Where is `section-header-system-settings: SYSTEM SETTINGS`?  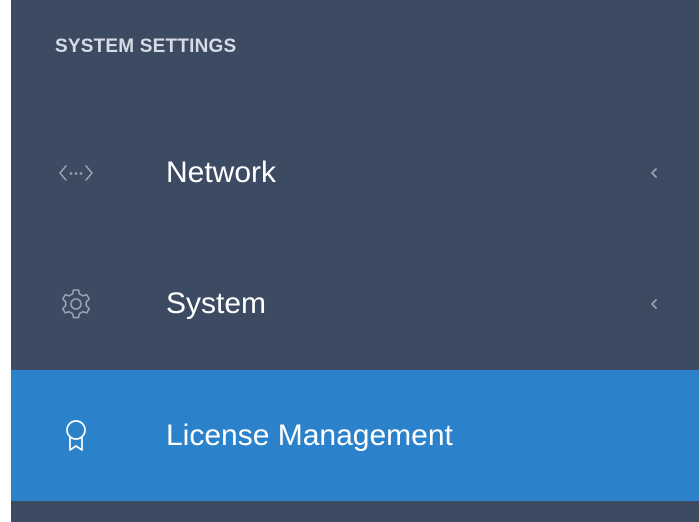 section-header-system-settings: SYSTEM SETTINGS is located at coordinates (146, 46).